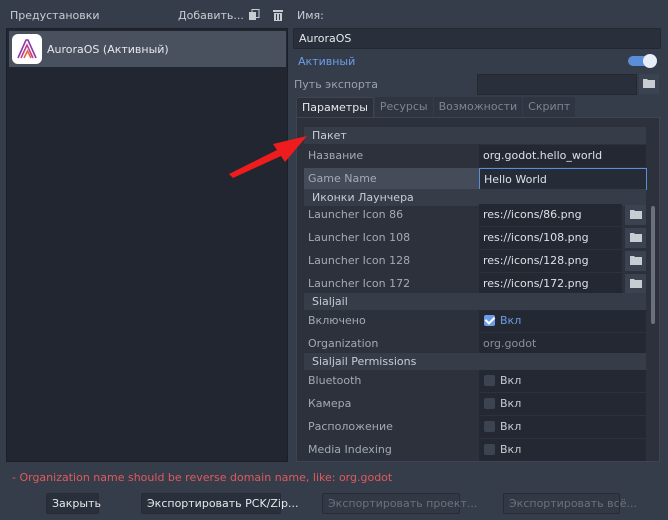 This screenshot has height=520, width=668. Describe the element at coordinates (562, 344) in the screenshot. I see `organization-input: org.godot` at that location.